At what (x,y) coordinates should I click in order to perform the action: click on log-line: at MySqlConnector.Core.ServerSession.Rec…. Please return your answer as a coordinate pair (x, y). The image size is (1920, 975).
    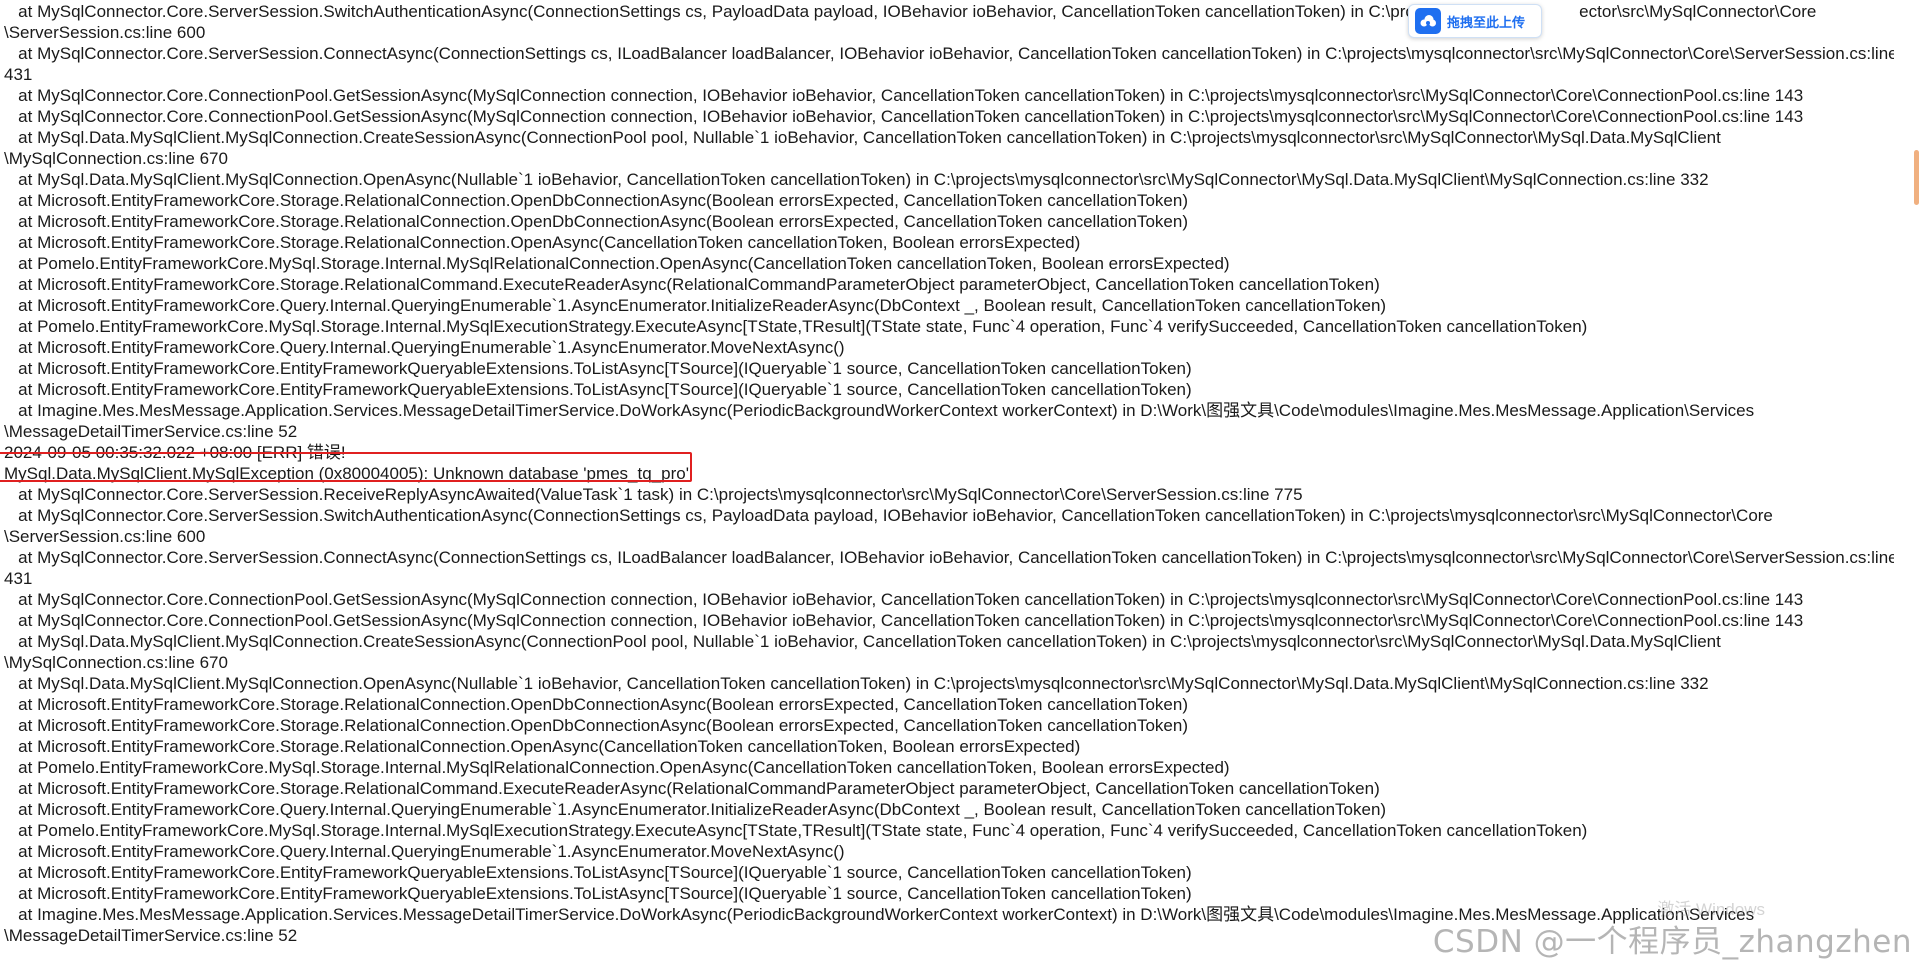
    Looking at the image, I should click on (653, 494).